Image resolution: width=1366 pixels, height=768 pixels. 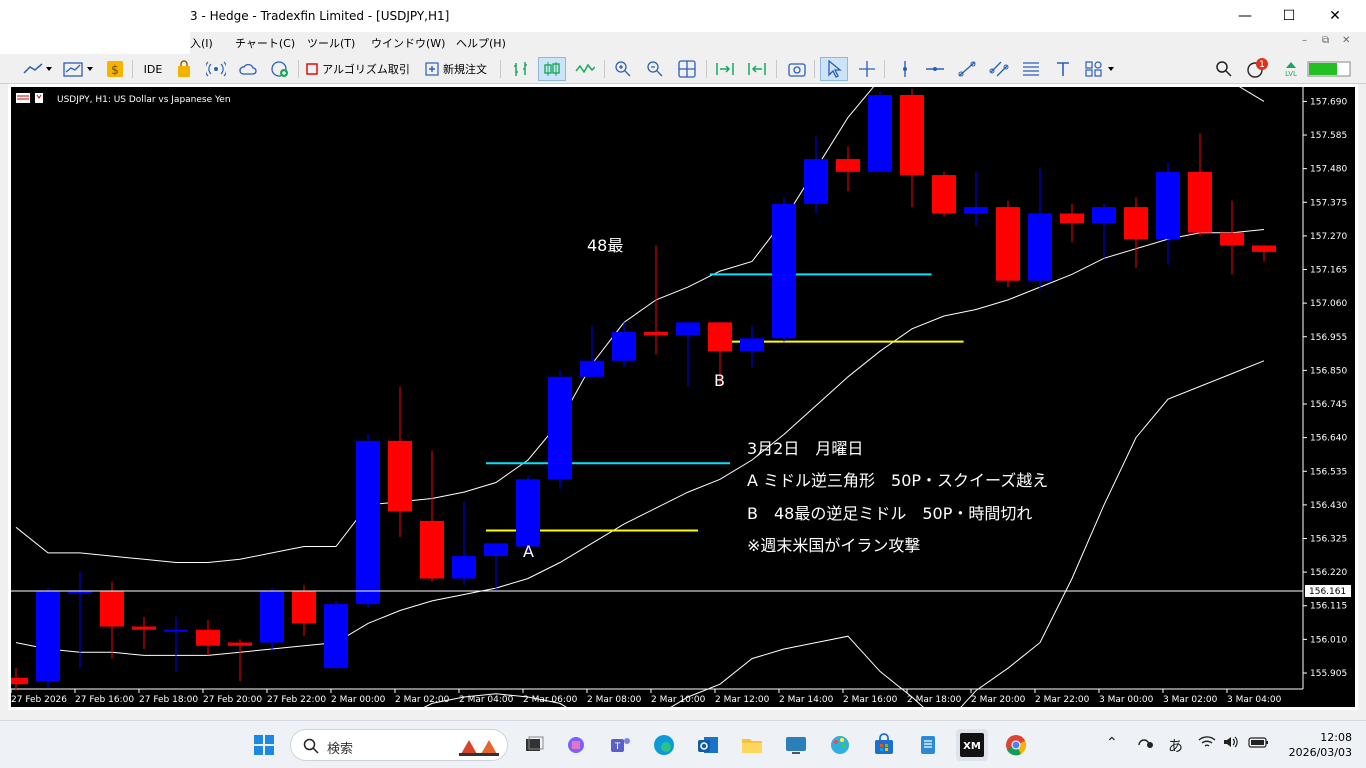 What do you see at coordinates (934, 700) in the screenshot?
I see `time-tick-label: 2 Mar 18:00` at bounding box center [934, 700].